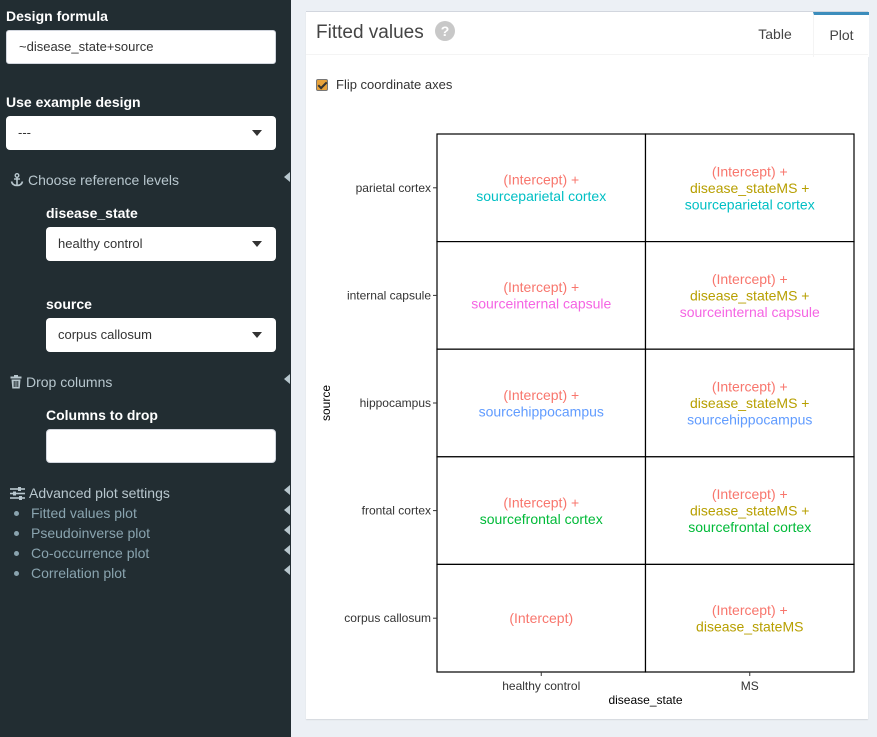 Image resolution: width=877 pixels, height=737 pixels. Describe the element at coordinates (749, 626) in the screenshot. I see `cell-label: disease_stateMS` at that location.